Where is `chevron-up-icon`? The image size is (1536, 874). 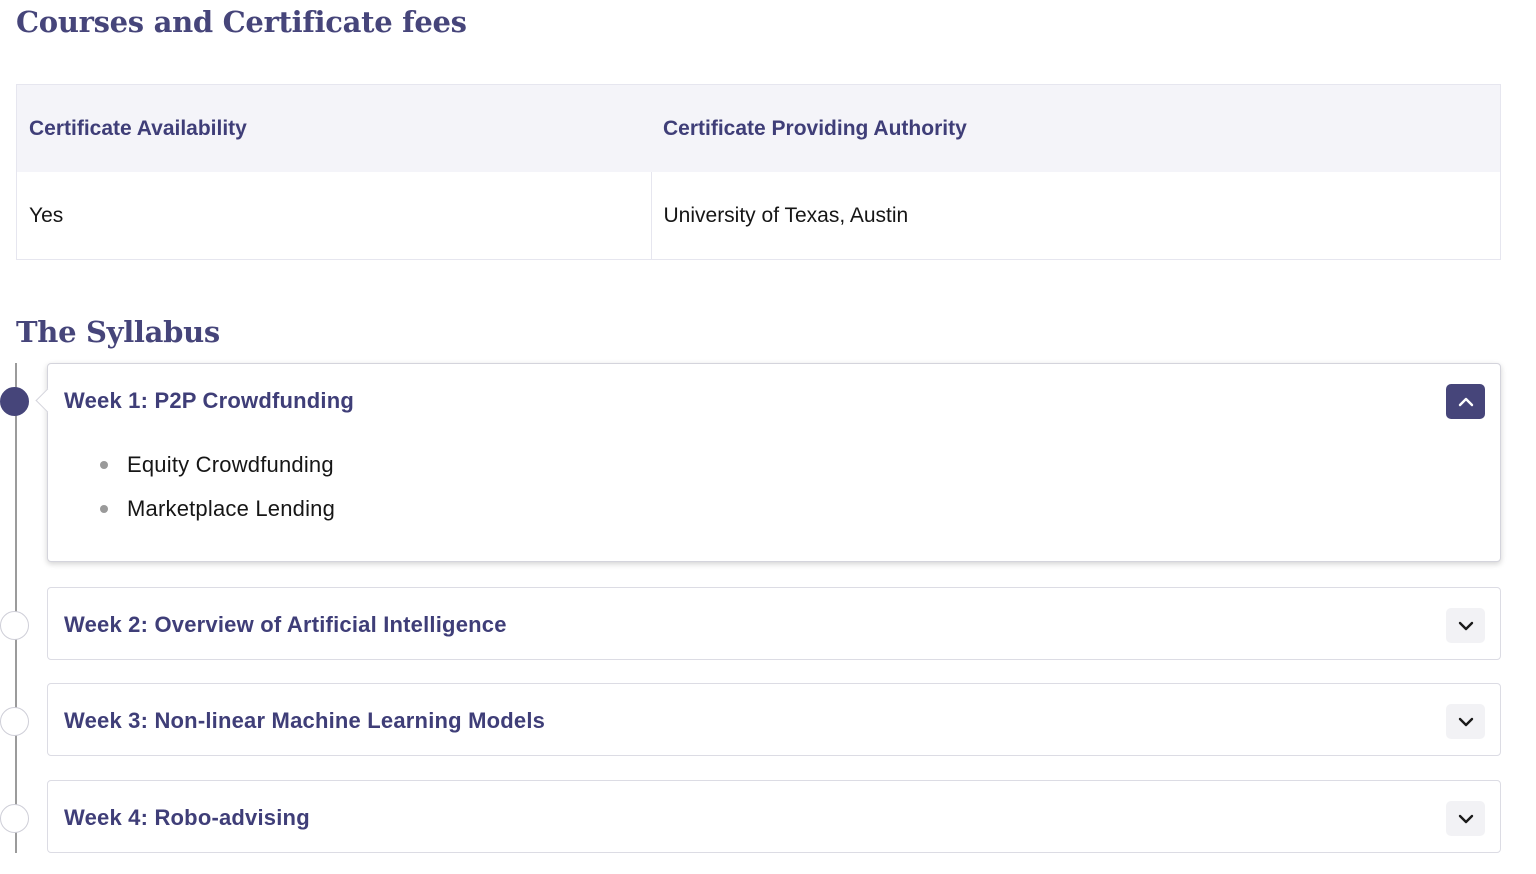 chevron-up-icon is located at coordinates (1465, 401).